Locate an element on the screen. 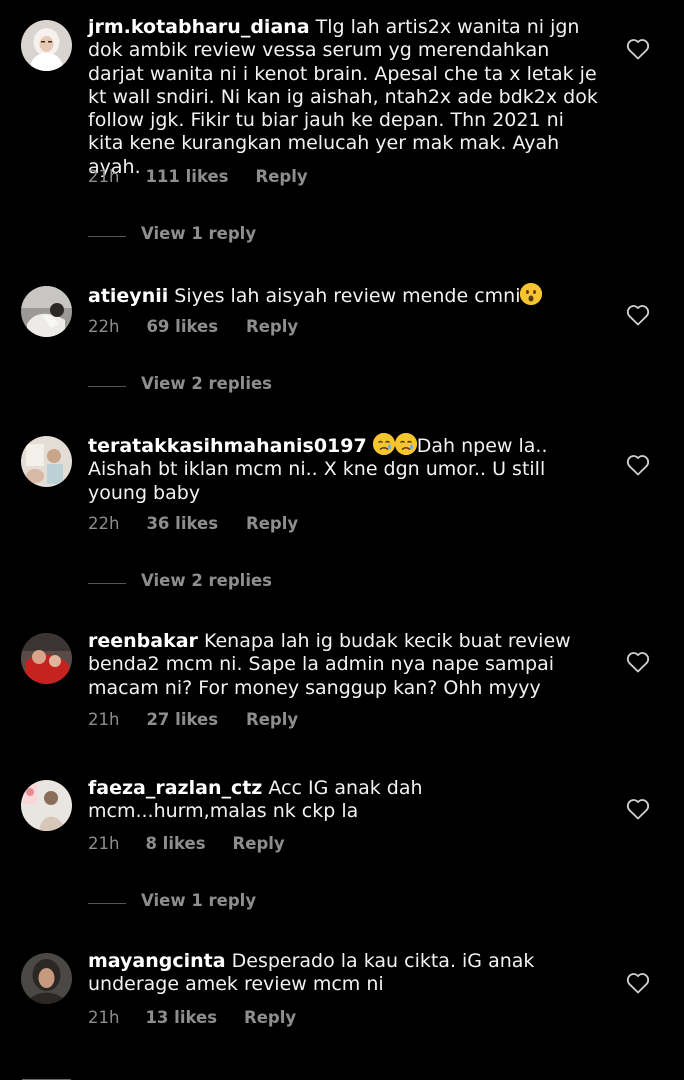 The height and width of the screenshot is (1080, 684). comment-body: Siyes lah aisyah review mende cmni is located at coordinates (347, 296).